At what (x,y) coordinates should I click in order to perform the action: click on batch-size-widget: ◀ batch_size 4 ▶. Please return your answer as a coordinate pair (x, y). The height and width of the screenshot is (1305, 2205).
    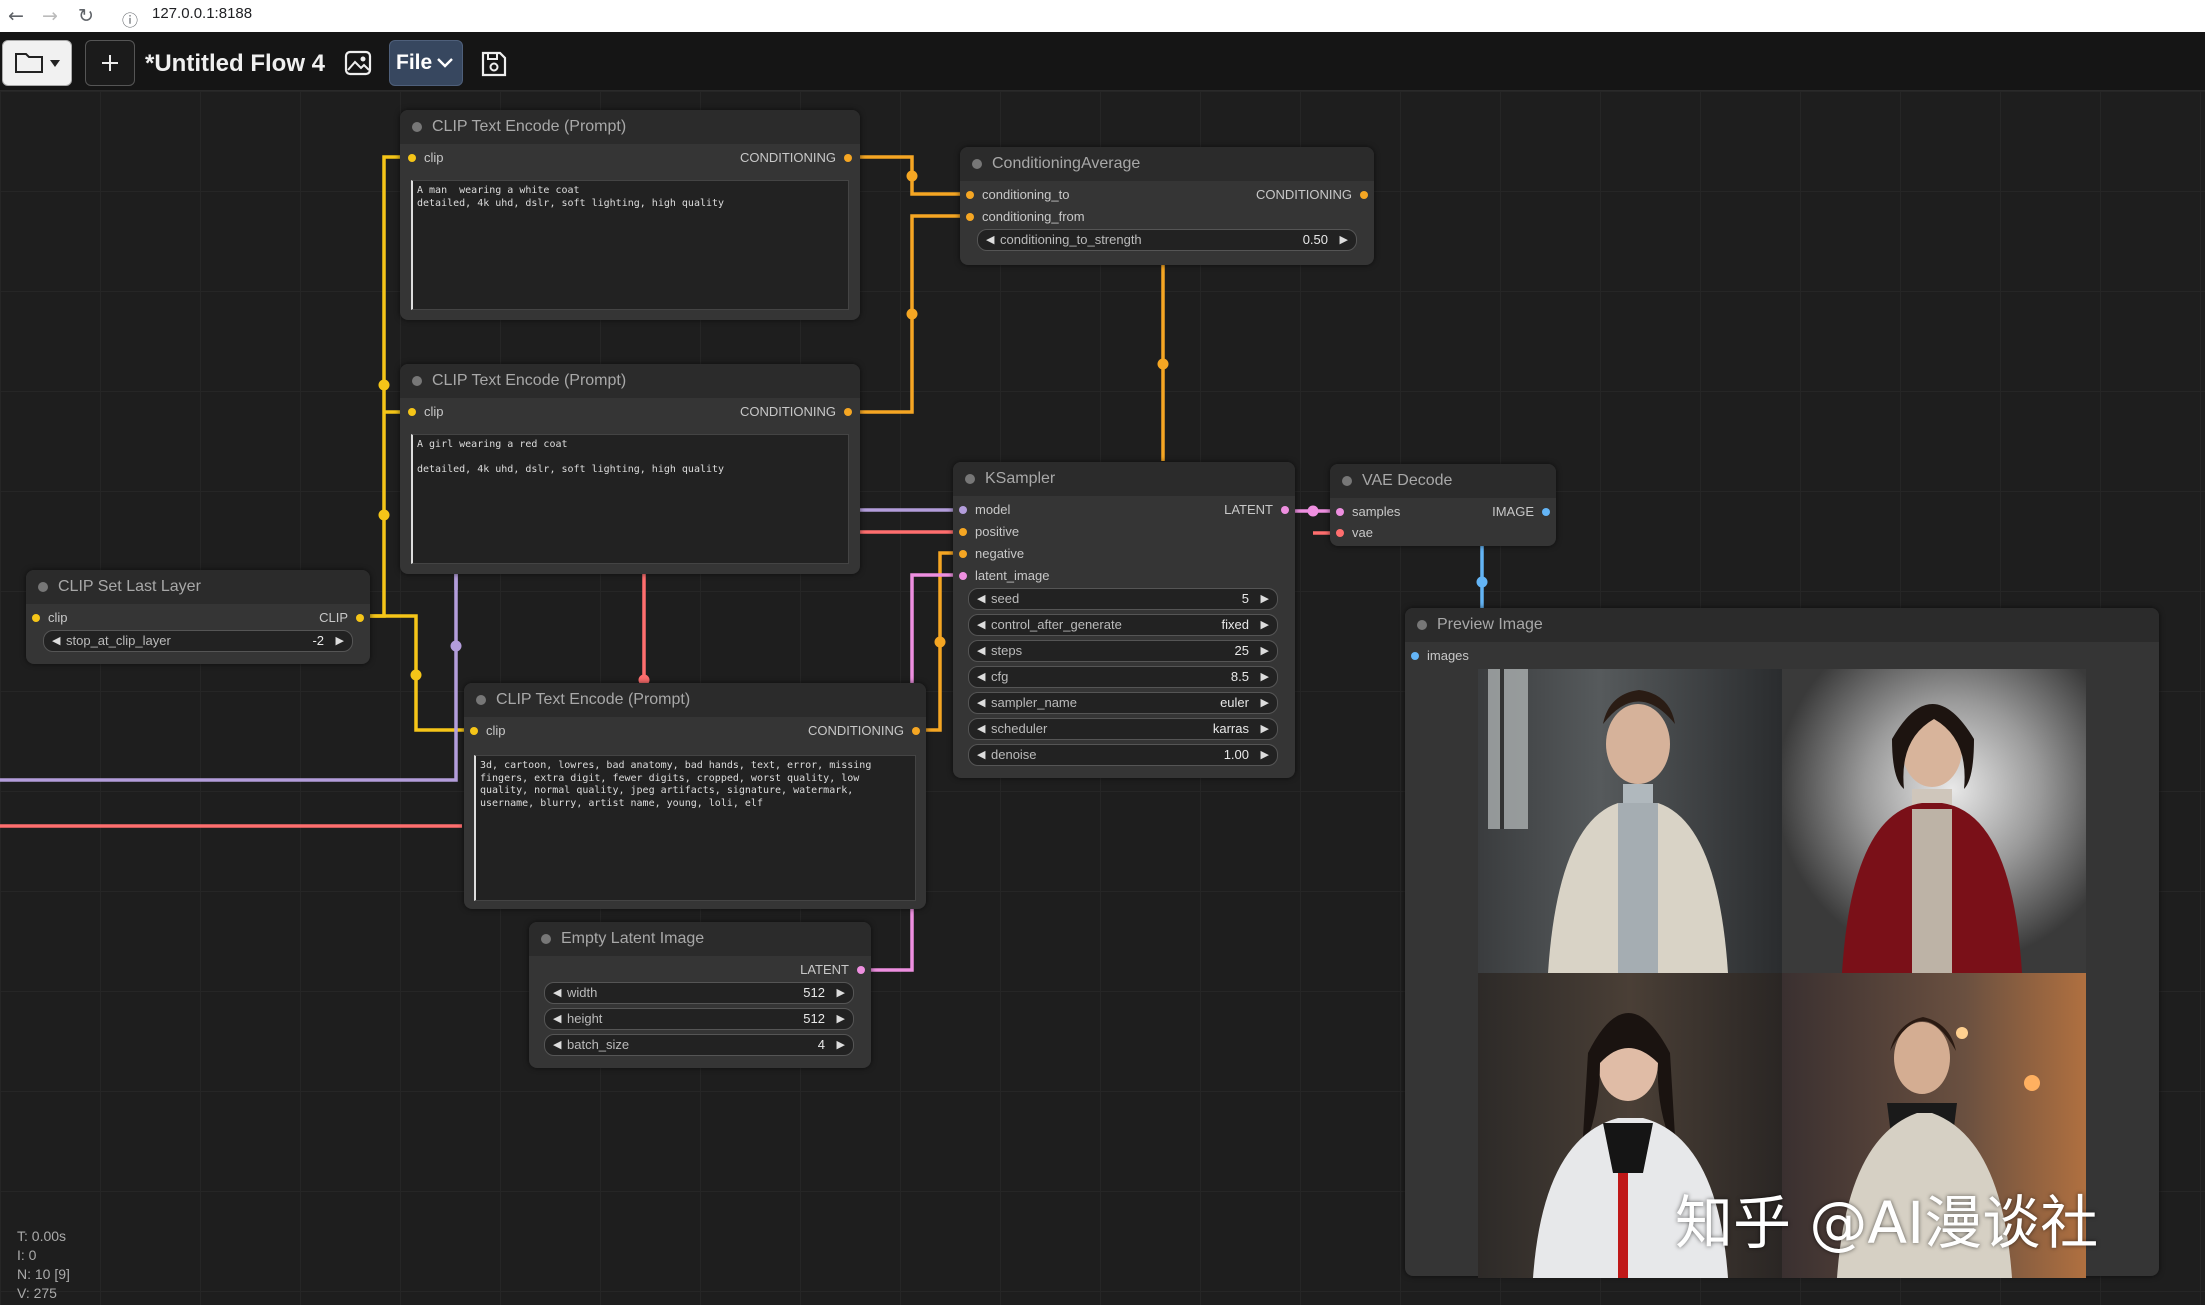
    Looking at the image, I should click on (699, 1045).